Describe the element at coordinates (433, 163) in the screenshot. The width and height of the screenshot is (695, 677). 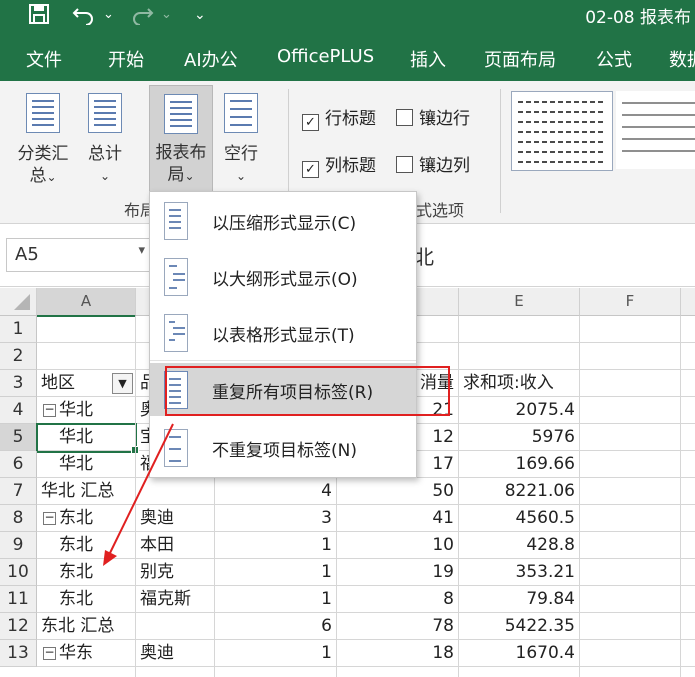
I see `banded-columns-checkbox: 镶边列` at that location.